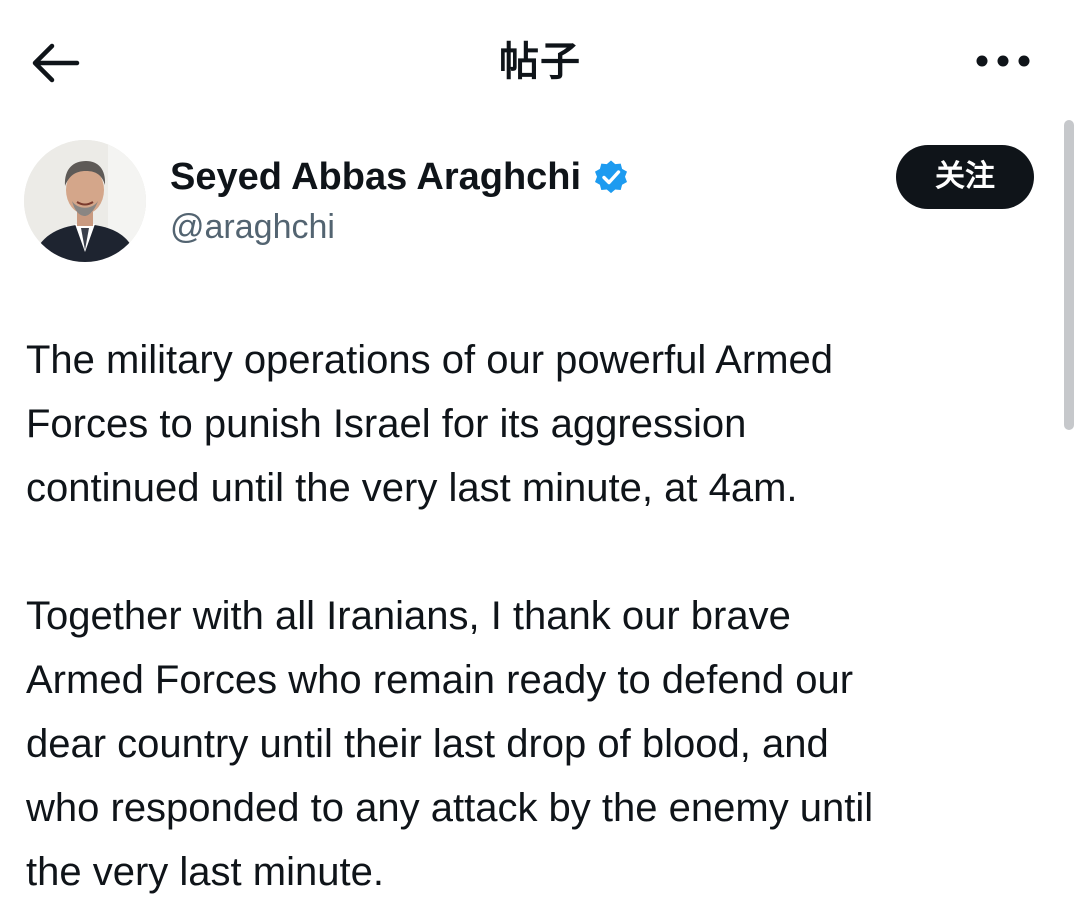  What do you see at coordinates (1069, 275) in the screenshot?
I see `scrollbar` at bounding box center [1069, 275].